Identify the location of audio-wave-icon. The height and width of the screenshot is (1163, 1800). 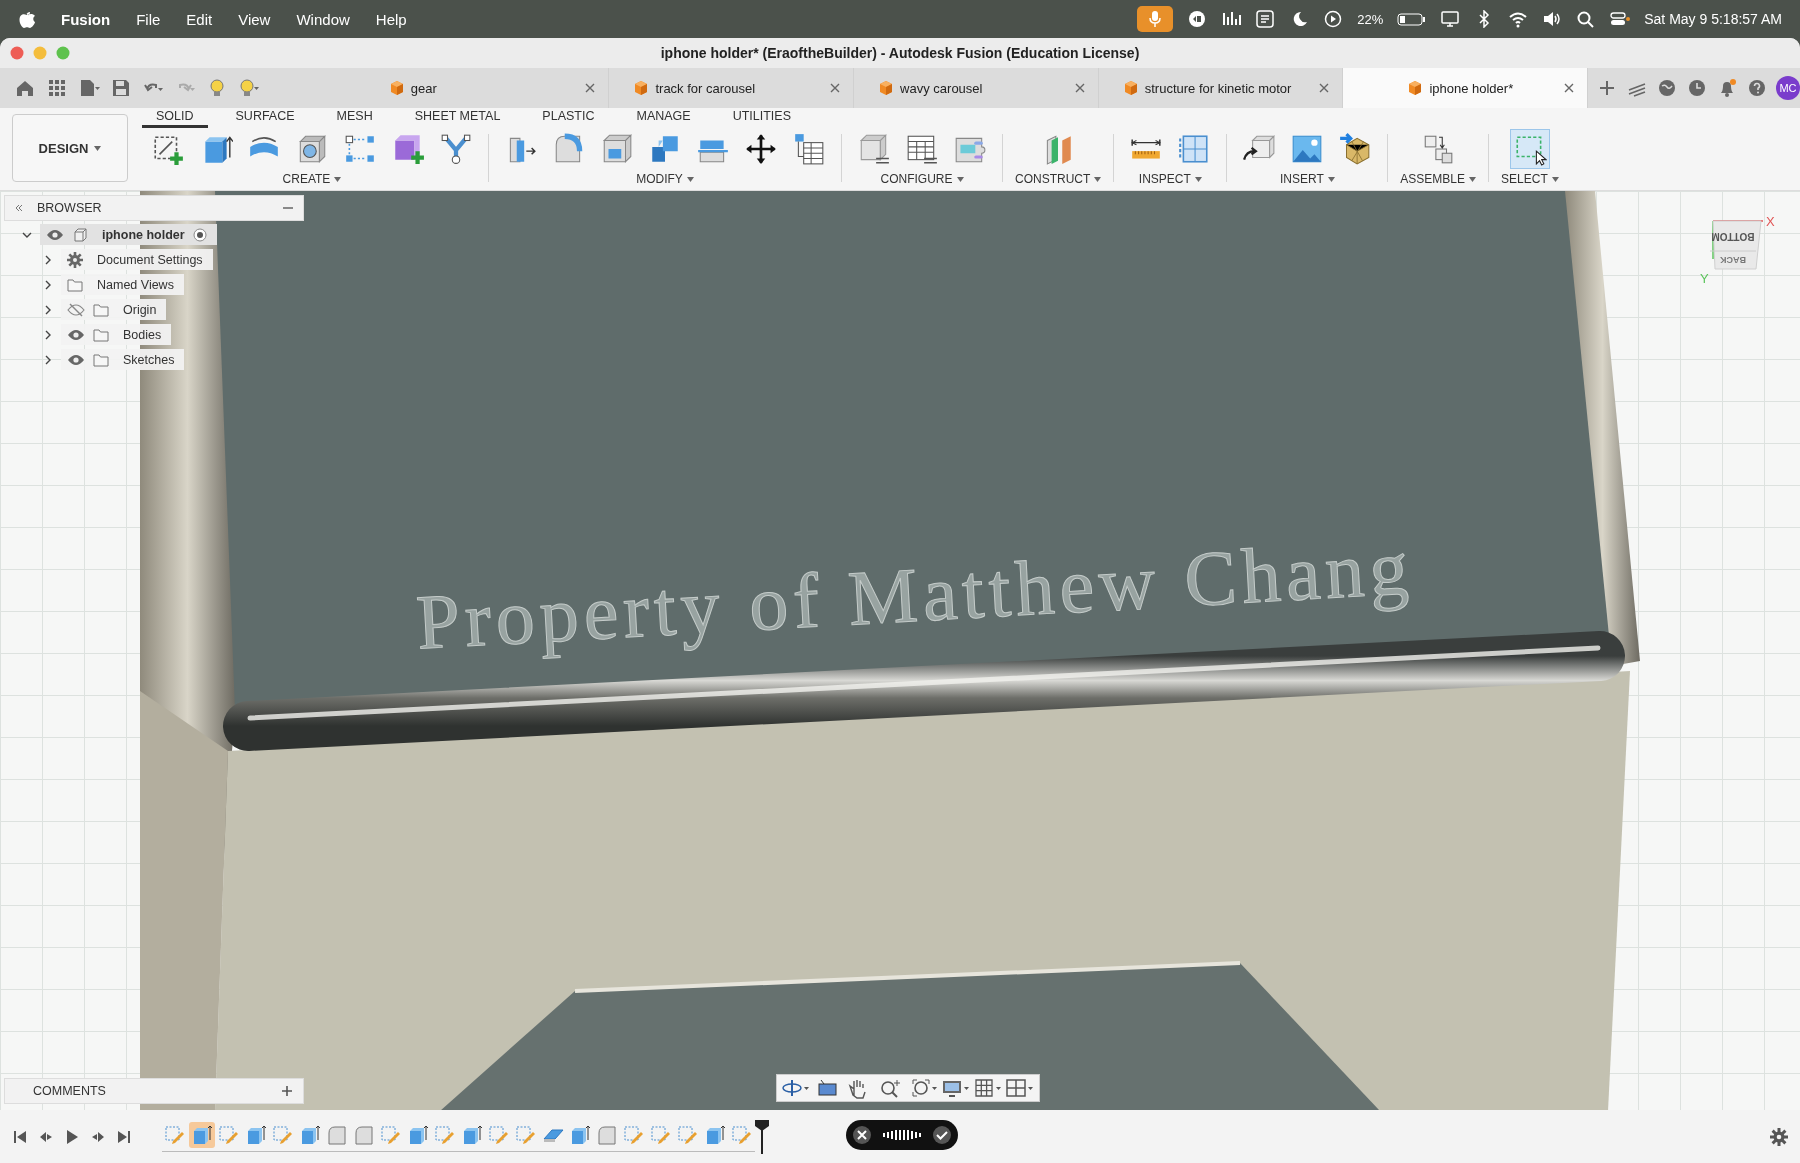
(902, 1135).